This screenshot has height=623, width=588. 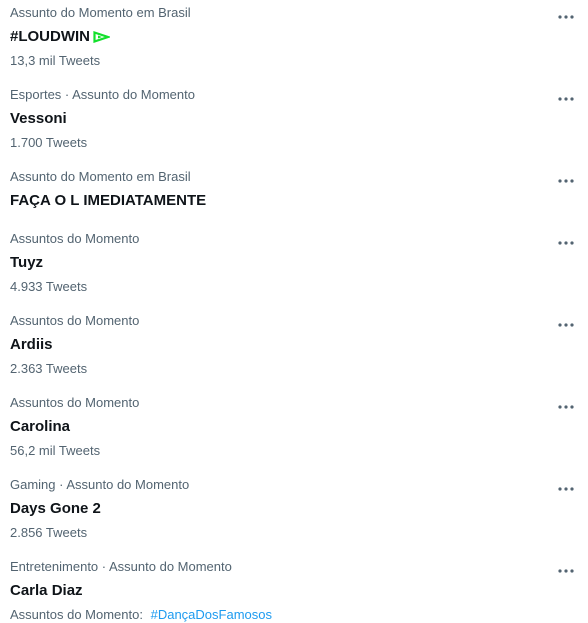 I want to click on trend-name: Tuyz, so click(x=27, y=262).